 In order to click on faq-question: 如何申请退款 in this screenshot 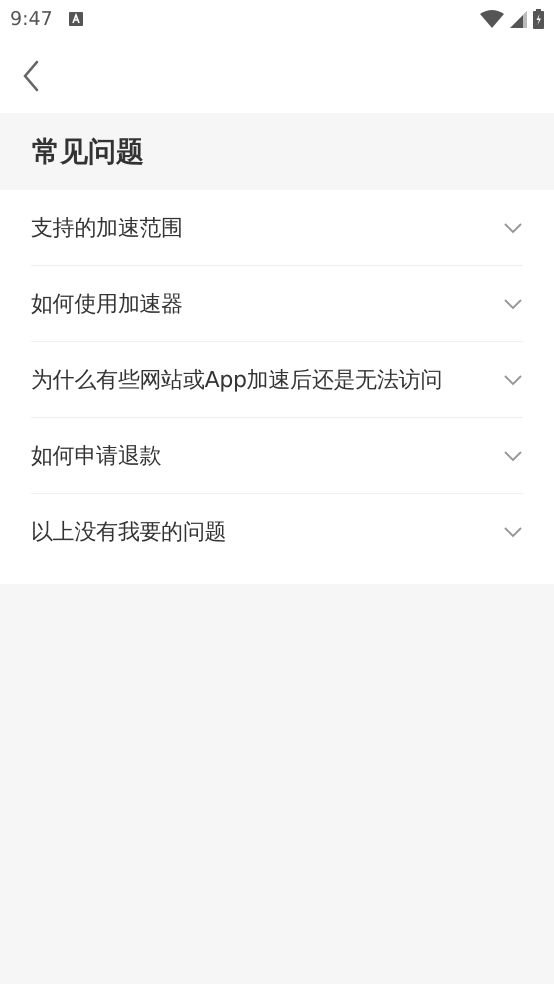, I will do `click(267, 455)`.